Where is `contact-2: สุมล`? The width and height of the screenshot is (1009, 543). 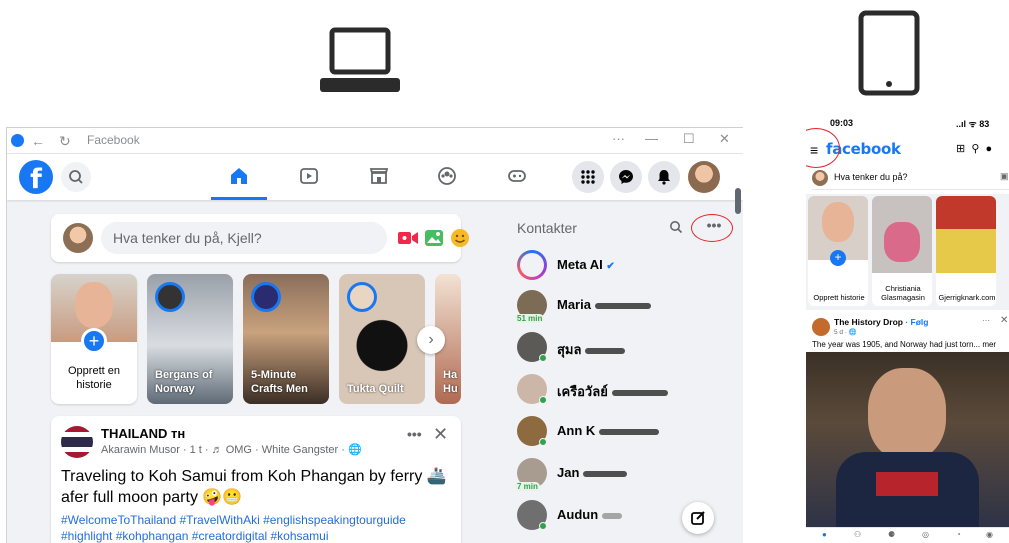 contact-2: สุมล is located at coordinates (622, 348).